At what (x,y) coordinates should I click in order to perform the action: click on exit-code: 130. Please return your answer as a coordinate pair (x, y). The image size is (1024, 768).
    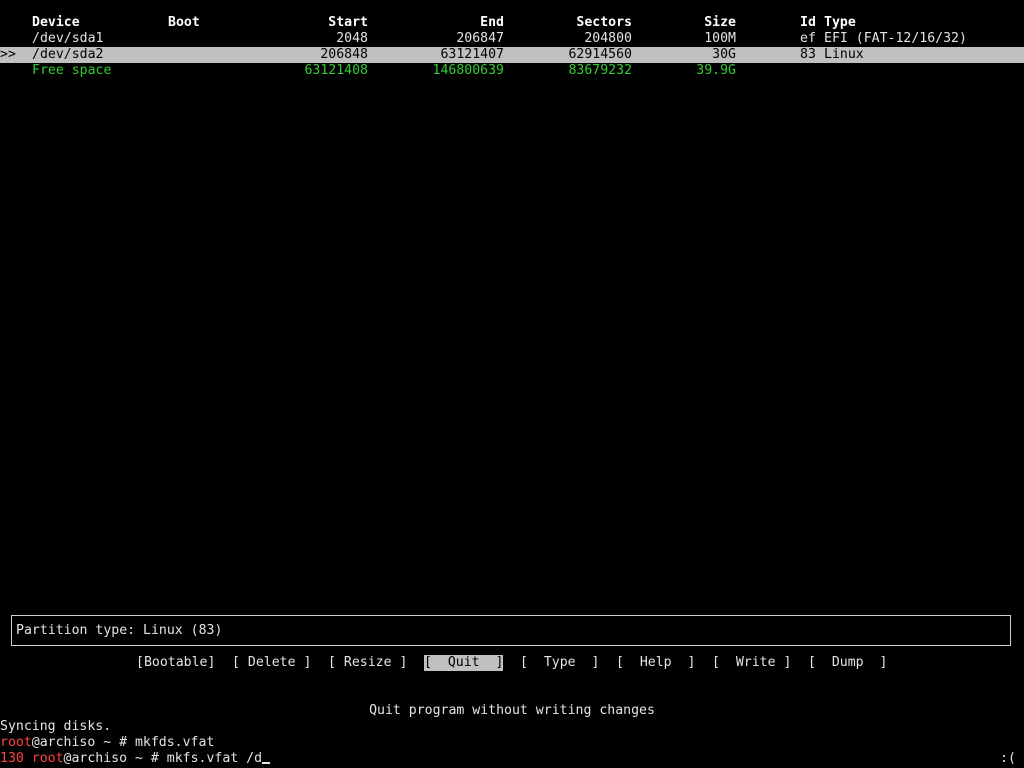
    Looking at the image, I should click on (12, 758).